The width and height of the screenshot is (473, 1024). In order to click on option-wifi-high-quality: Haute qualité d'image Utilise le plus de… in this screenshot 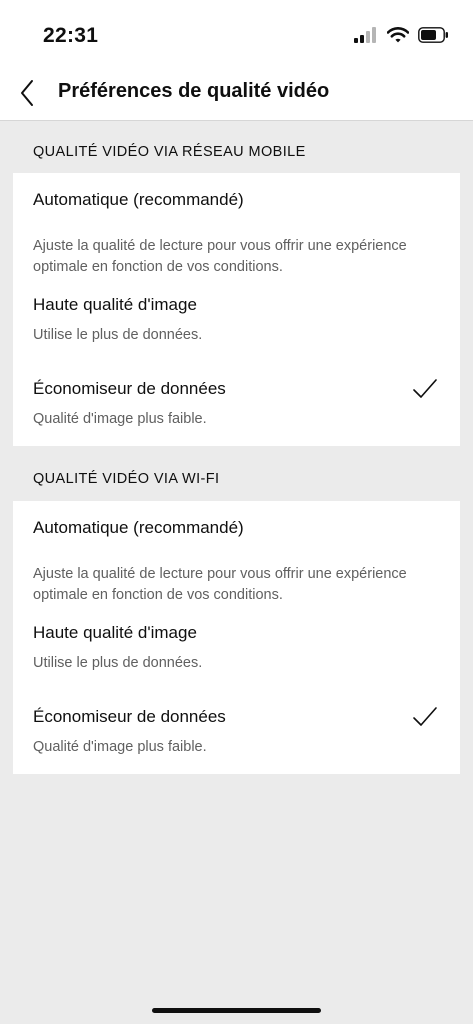, I will do `click(236, 650)`.